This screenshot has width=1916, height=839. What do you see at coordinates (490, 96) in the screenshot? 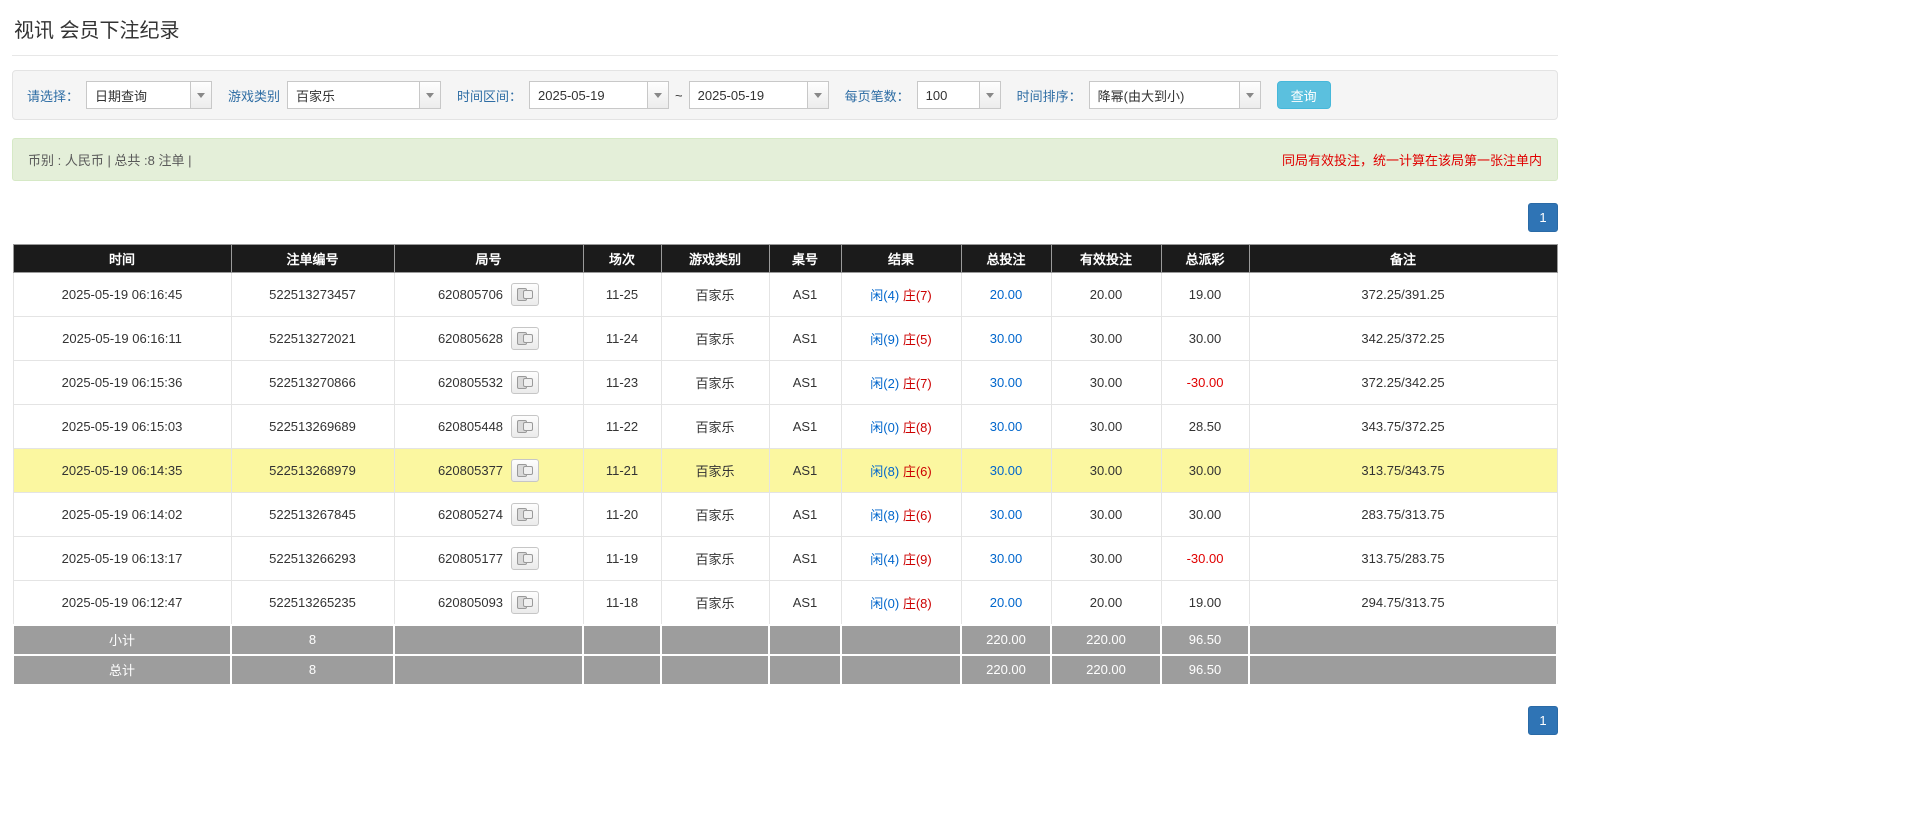
I see `date-range-label: 时间区间：` at bounding box center [490, 96].